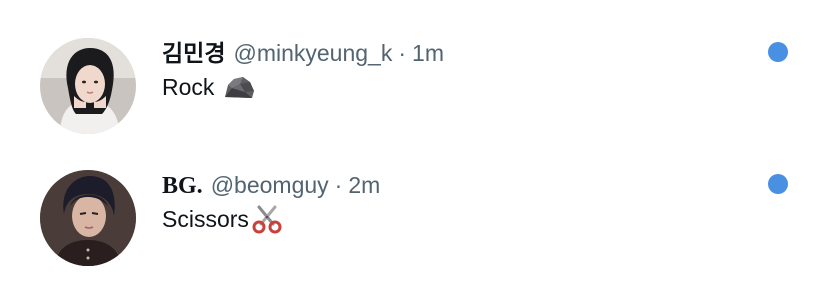 The height and width of the screenshot is (293, 827). I want to click on message-body: Scissors, so click(222, 219).